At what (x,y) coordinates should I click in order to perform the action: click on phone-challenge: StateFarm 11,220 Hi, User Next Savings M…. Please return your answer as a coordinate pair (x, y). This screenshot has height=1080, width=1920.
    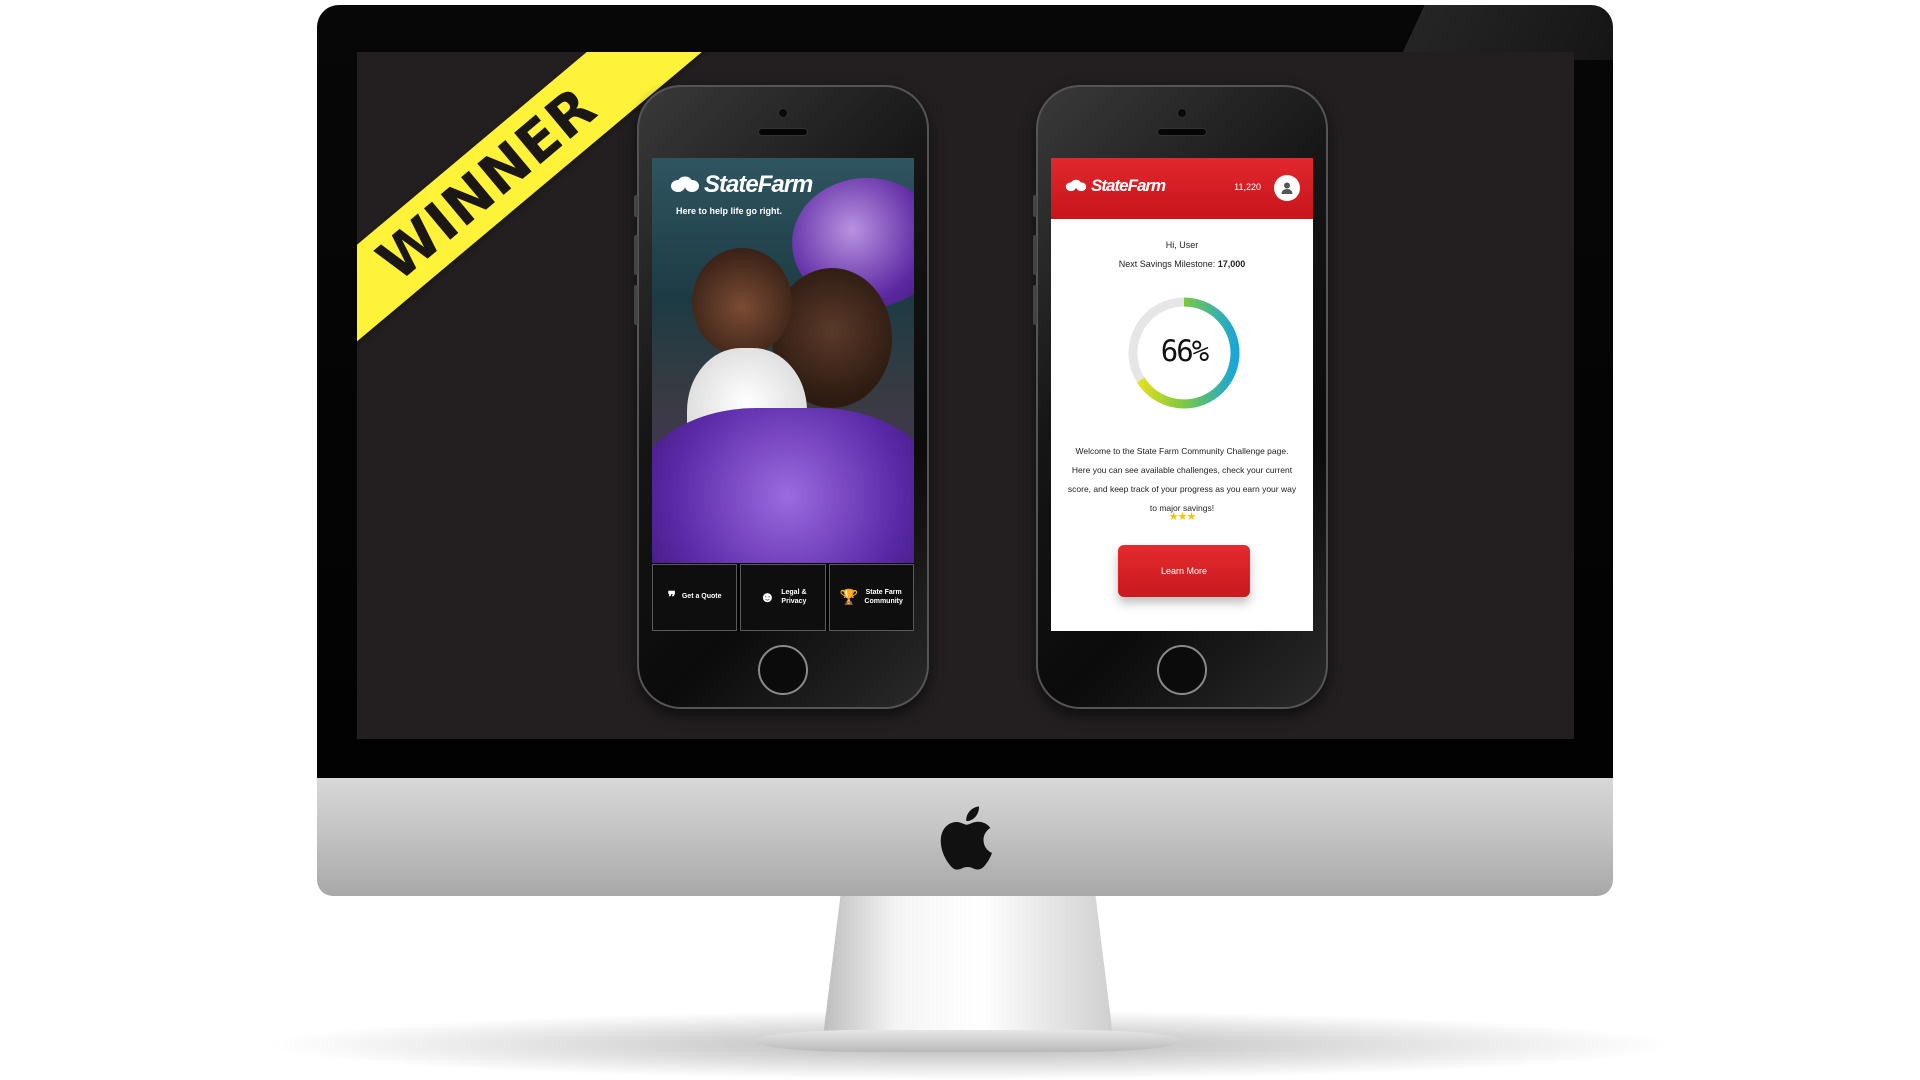
    Looking at the image, I should click on (1180, 397).